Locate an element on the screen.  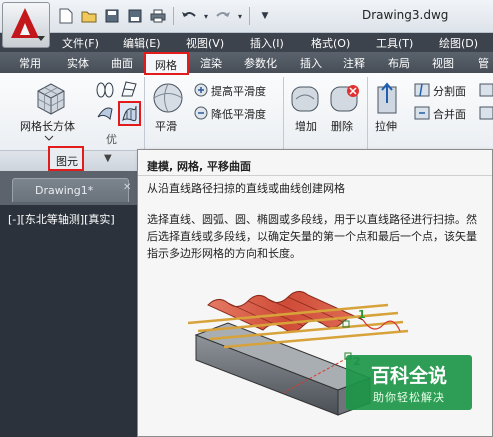
title-bar: ▾ ▾ ▼ Drawing3.dwg is located at coordinates (246, 16).